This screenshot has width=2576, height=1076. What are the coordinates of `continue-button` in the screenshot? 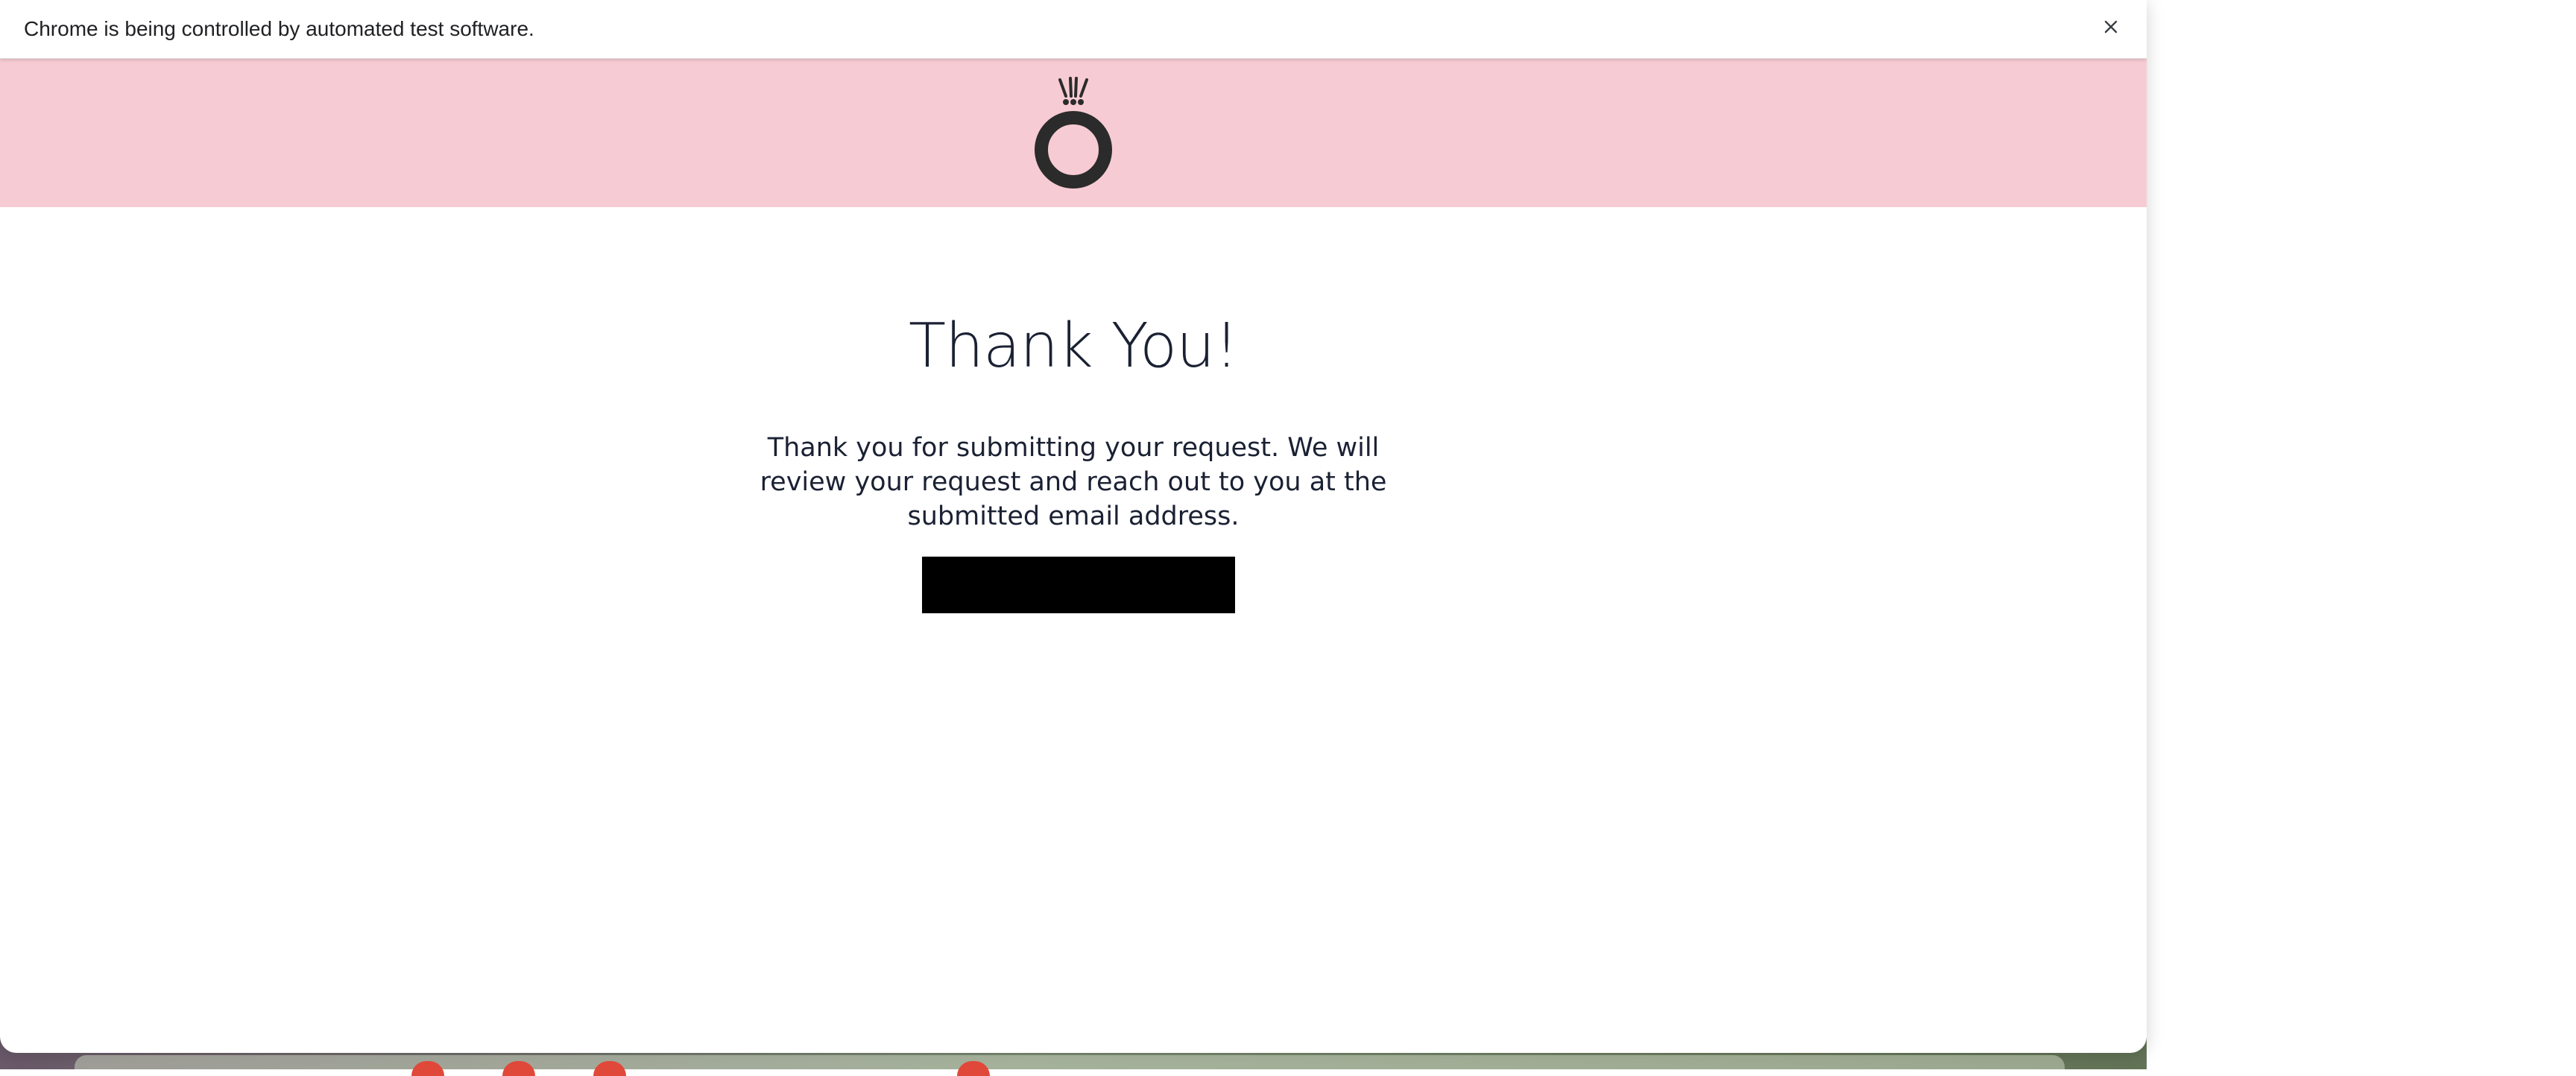 It's located at (1078, 585).